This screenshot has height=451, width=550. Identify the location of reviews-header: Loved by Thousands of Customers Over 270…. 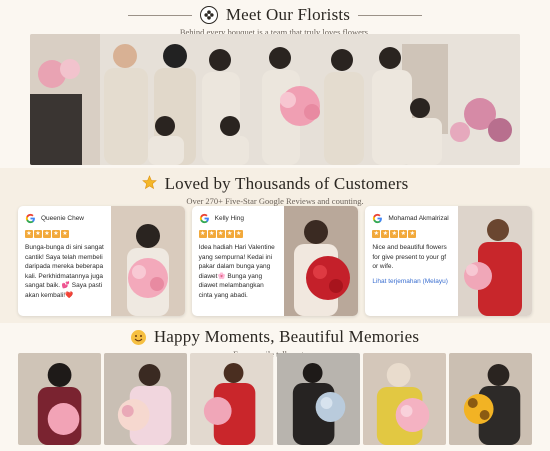
(275, 190).